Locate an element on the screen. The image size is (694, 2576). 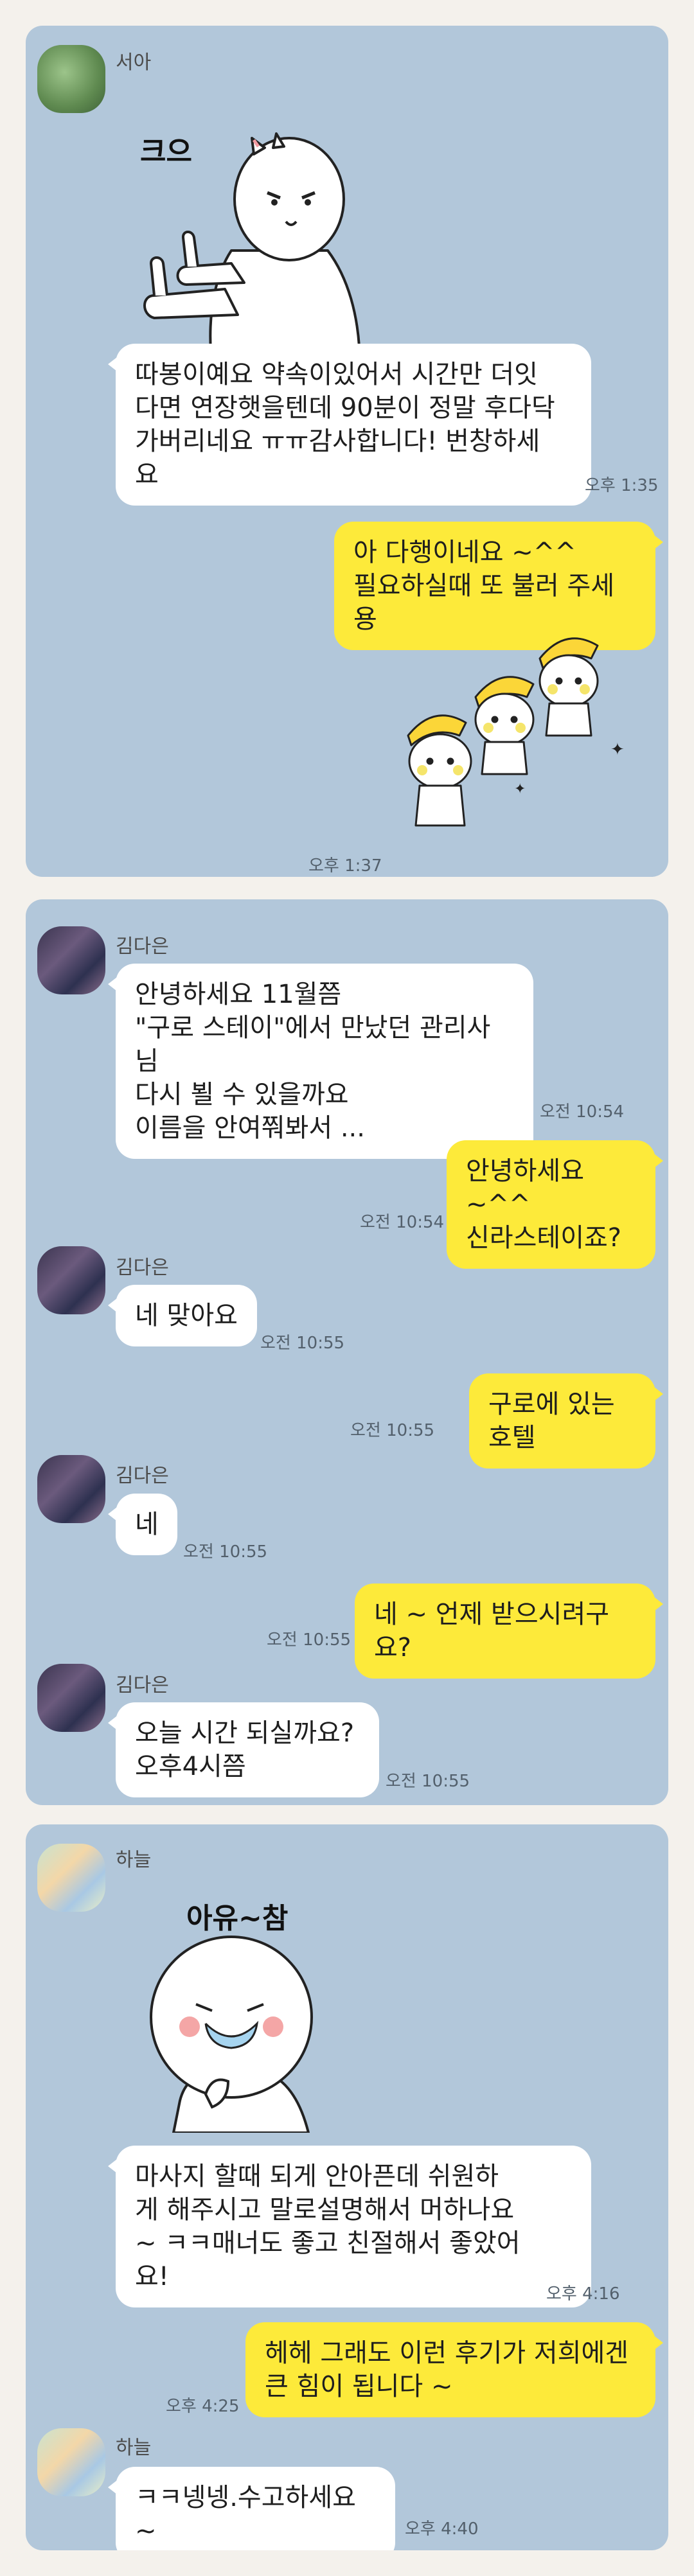
banana-bear-sticker: ✦ ✦ is located at coordinates (526, 732).